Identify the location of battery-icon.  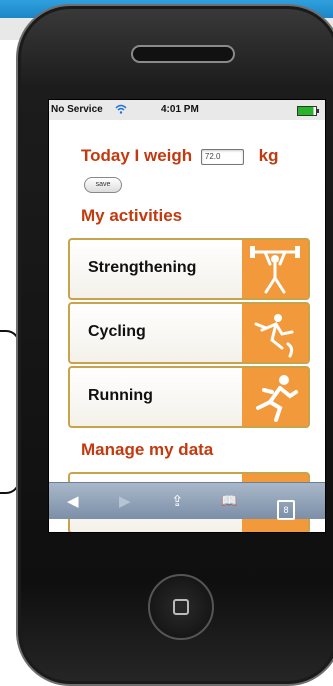
(308, 111).